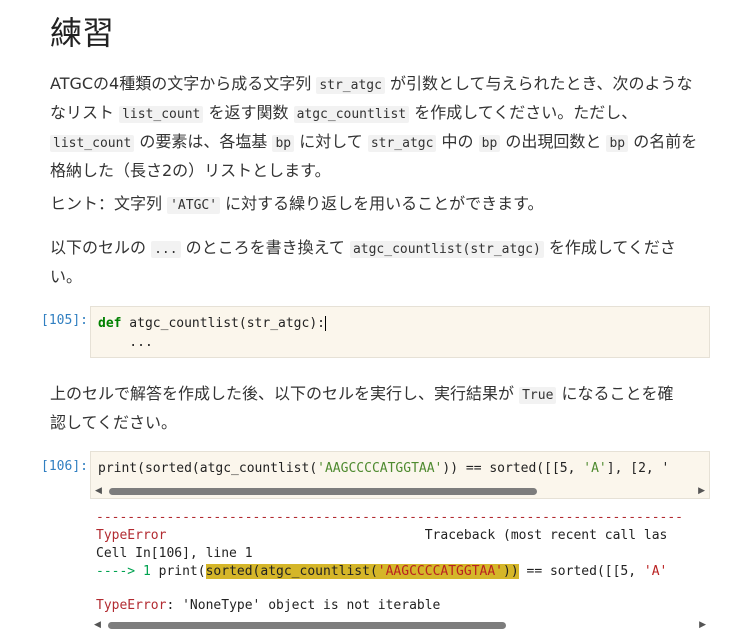 The height and width of the screenshot is (644, 739). What do you see at coordinates (362, 571) in the screenshot?
I see `error-highlight: sorted(atgc_countlist('AAGCCCCATGGTAA'))` at bounding box center [362, 571].